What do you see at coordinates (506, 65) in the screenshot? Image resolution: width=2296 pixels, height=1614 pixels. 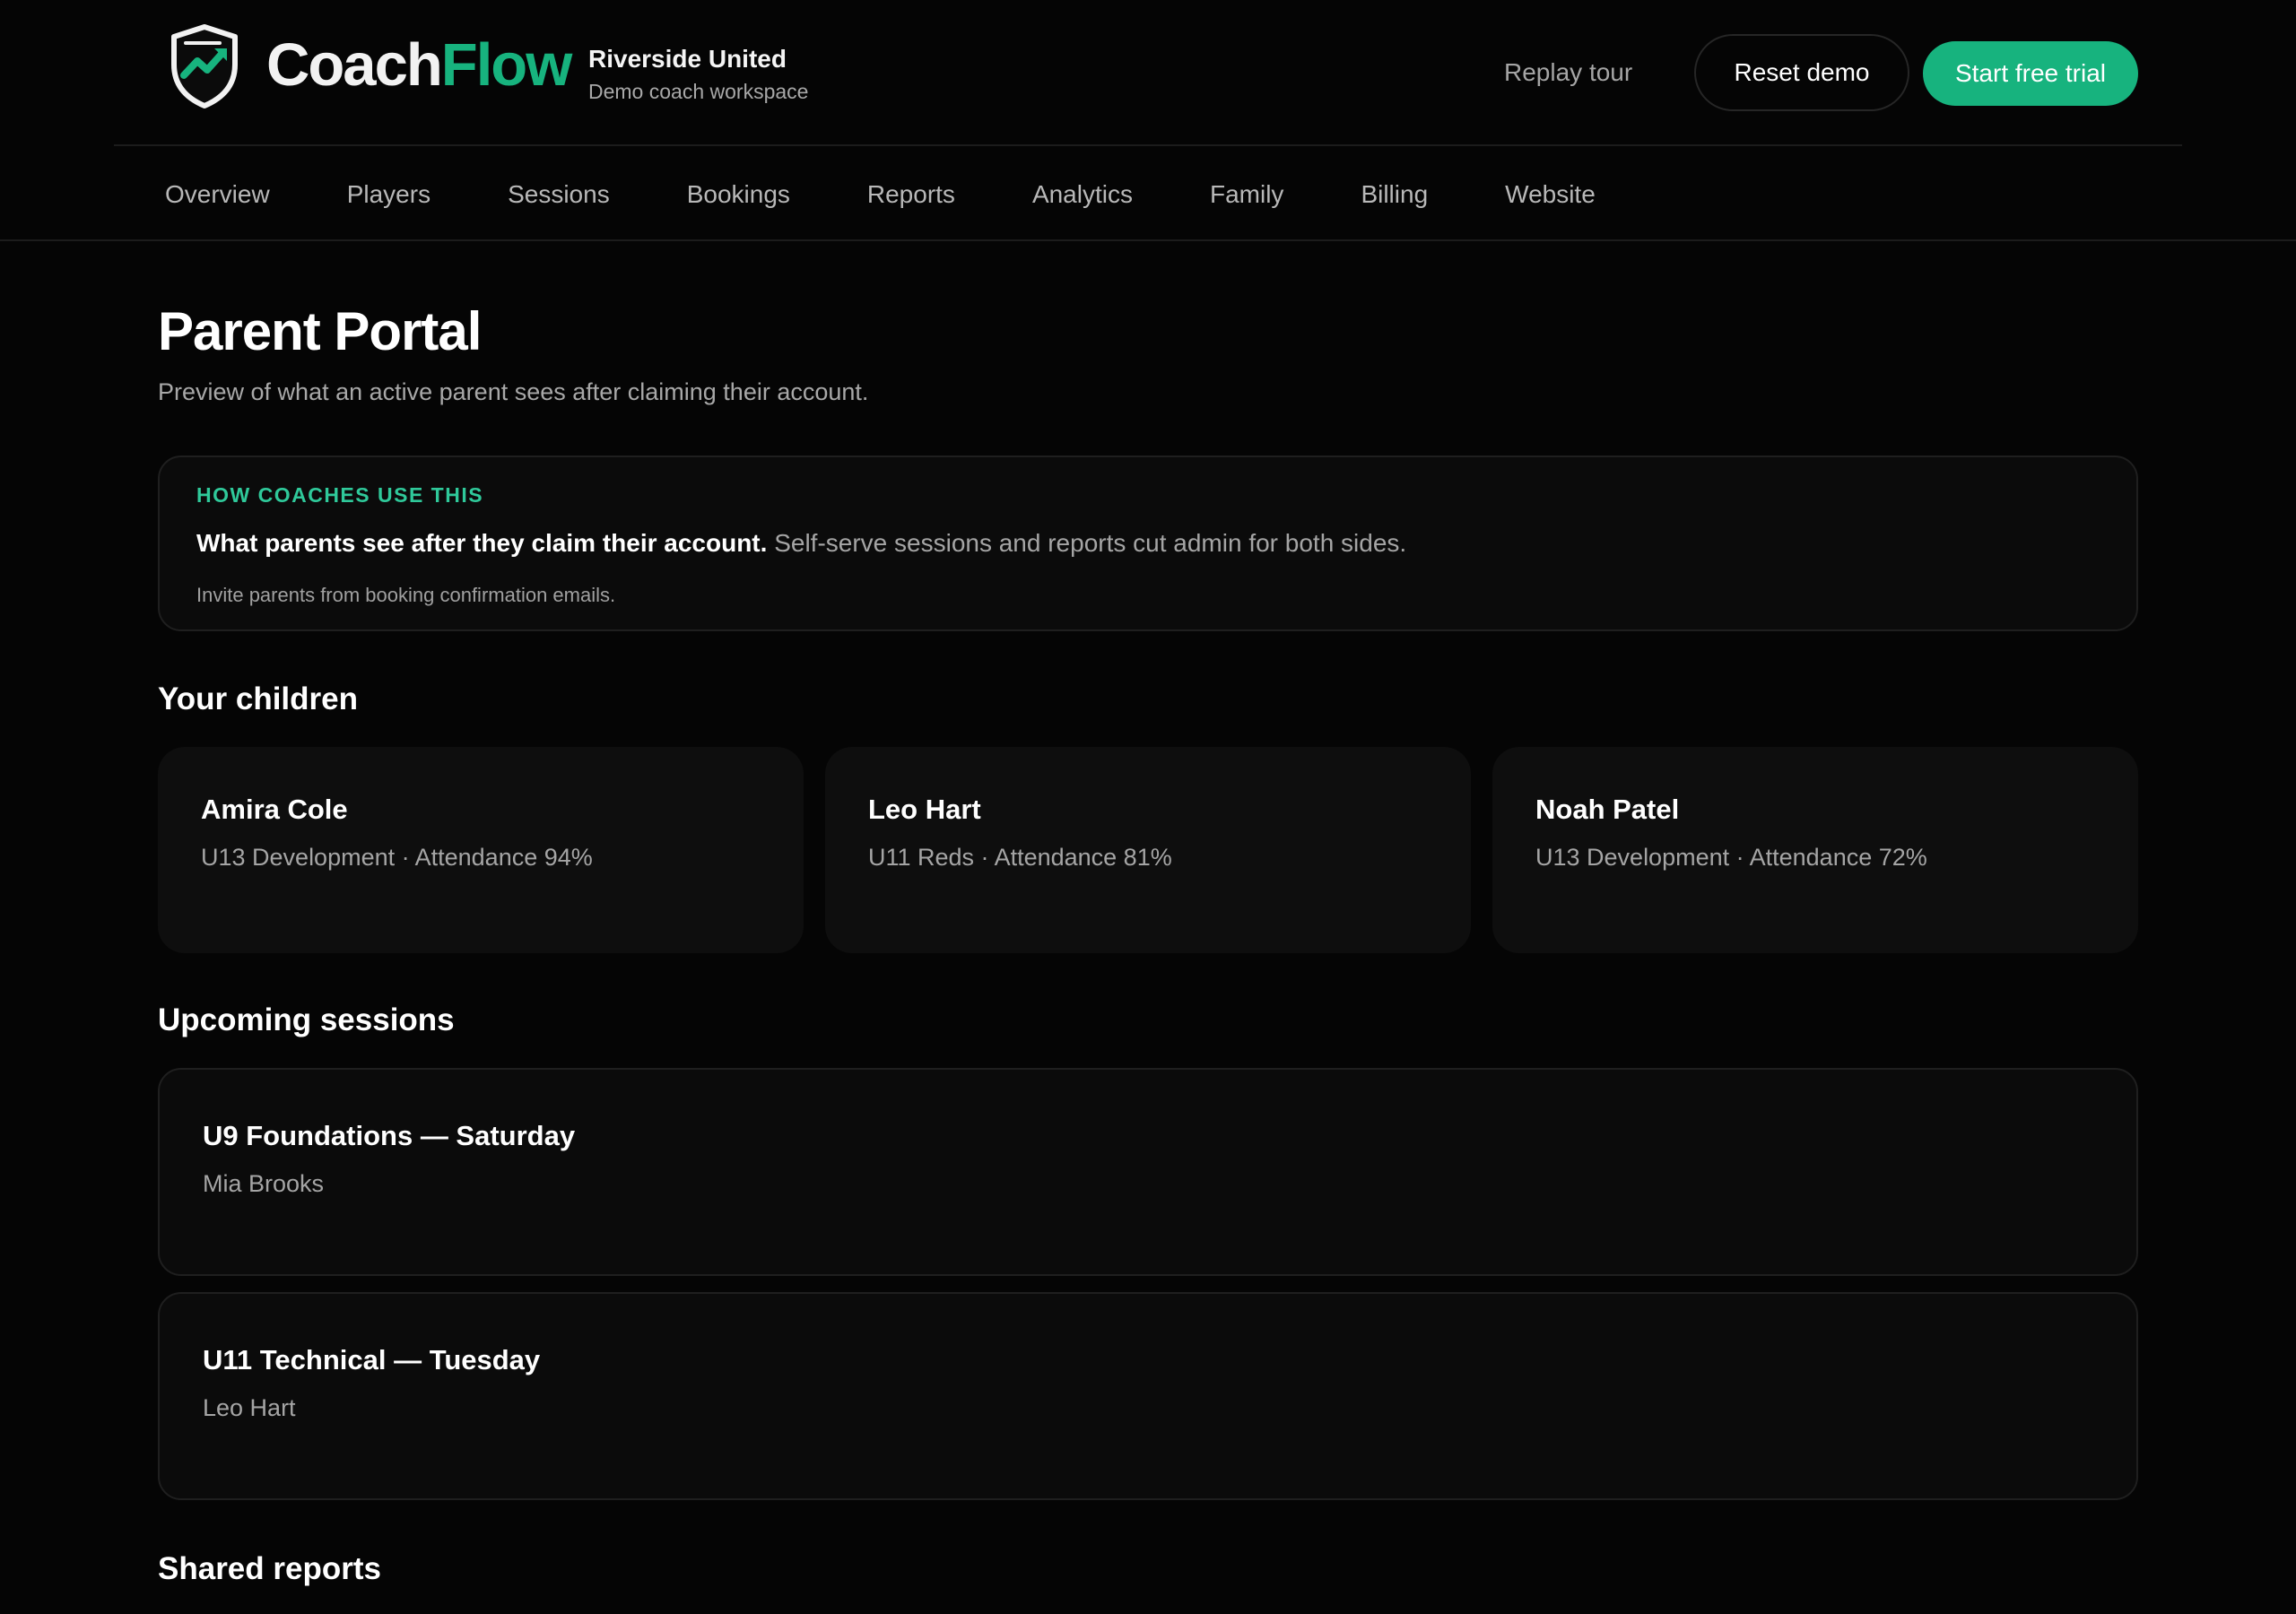 I see `brand-wordmark-flow: Flow` at bounding box center [506, 65].